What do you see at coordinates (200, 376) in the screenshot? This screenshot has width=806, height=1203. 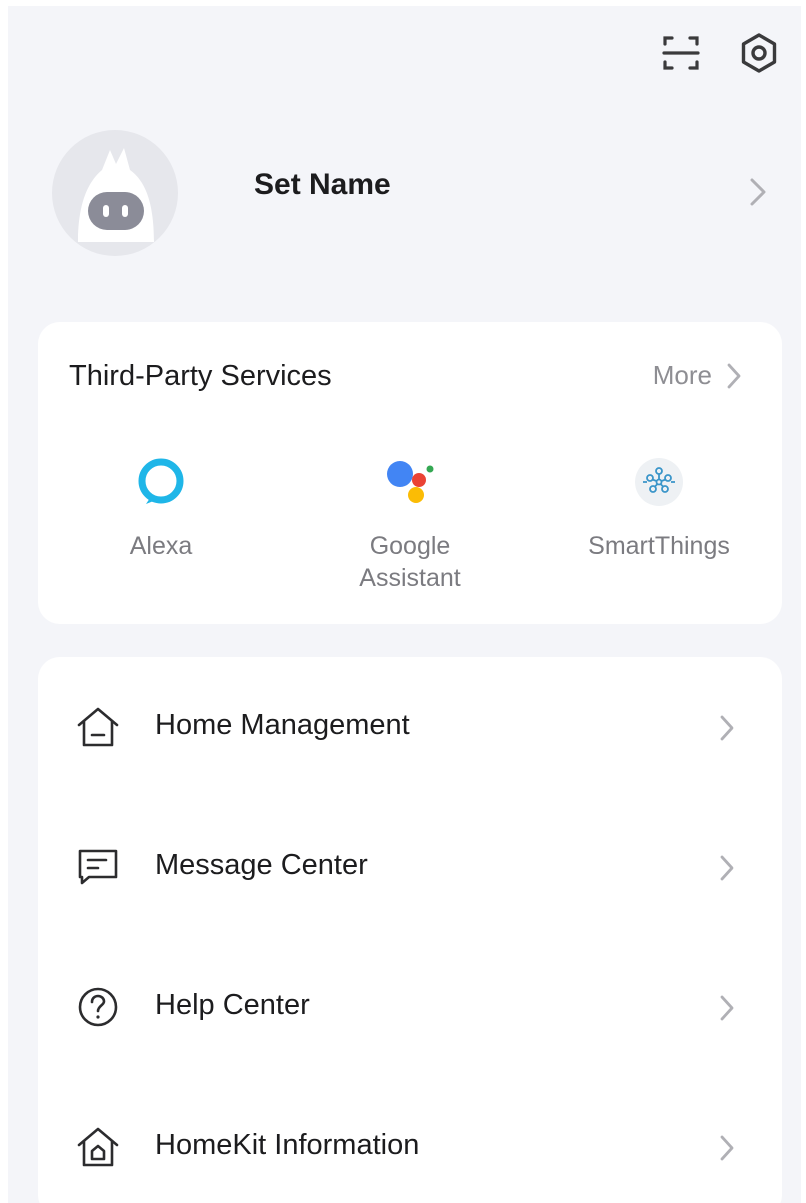 I see `section-title: Third-Party Services` at bounding box center [200, 376].